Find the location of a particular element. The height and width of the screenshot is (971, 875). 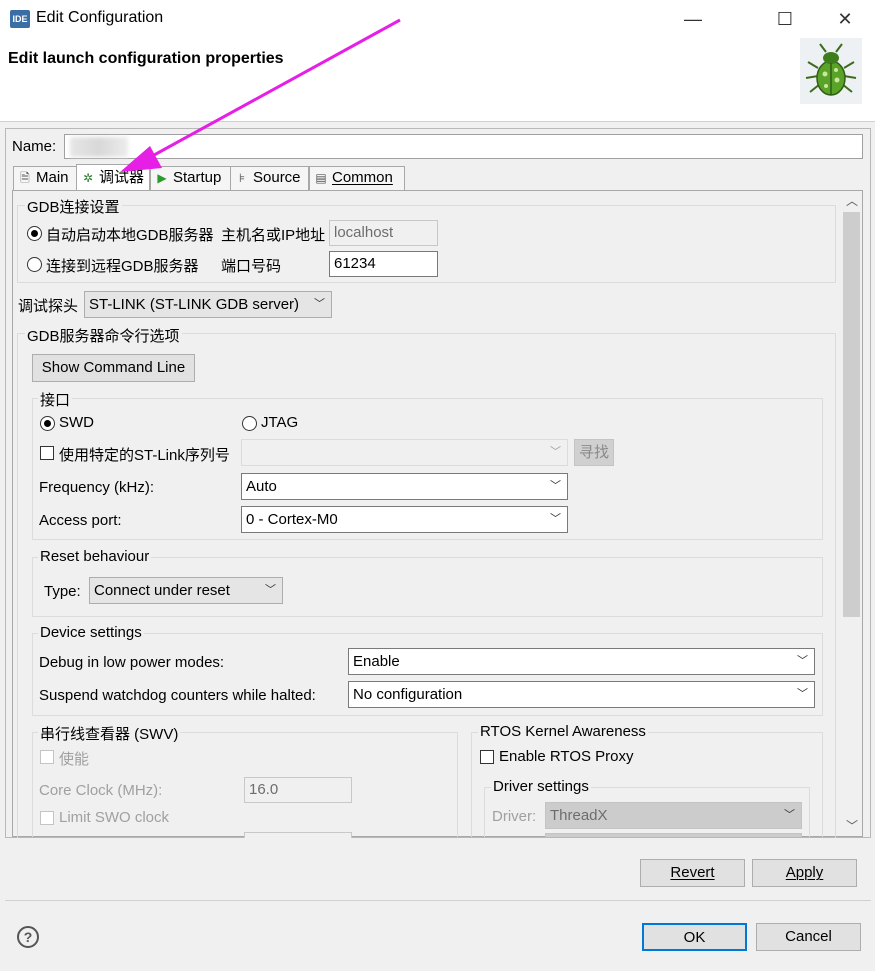

name-label: Name: is located at coordinates (34, 146).